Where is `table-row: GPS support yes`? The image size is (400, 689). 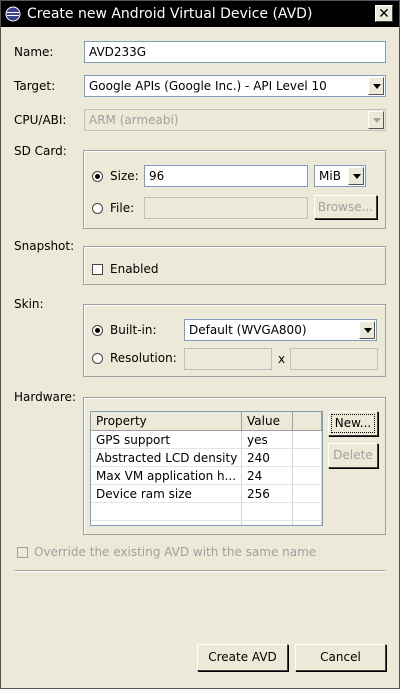
table-row: GPS support yes is located at coordinates (206, 439).